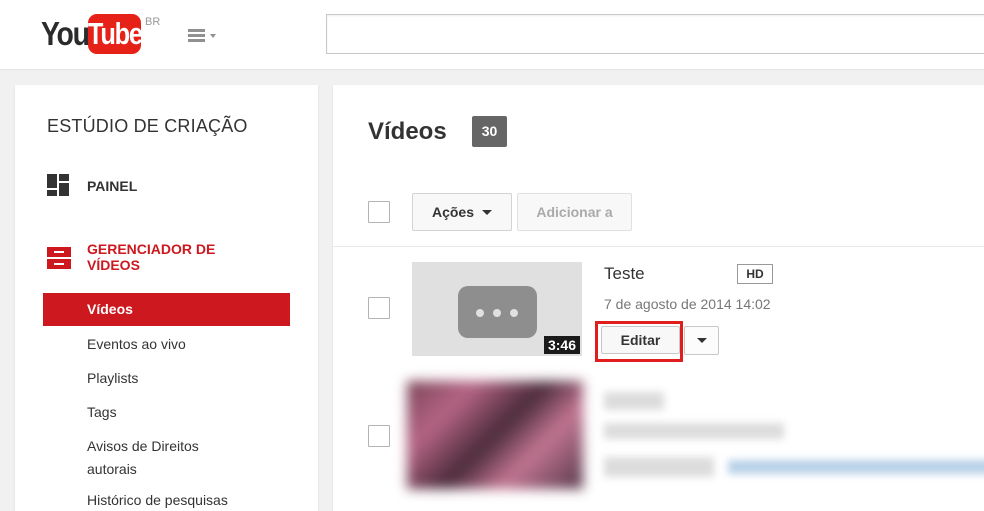 This screenshot has height=511, width=984. What do you see at coordinates (856, 467) in the screenshot?
I see `blurred-status-text` at bounding box center [856, 467].